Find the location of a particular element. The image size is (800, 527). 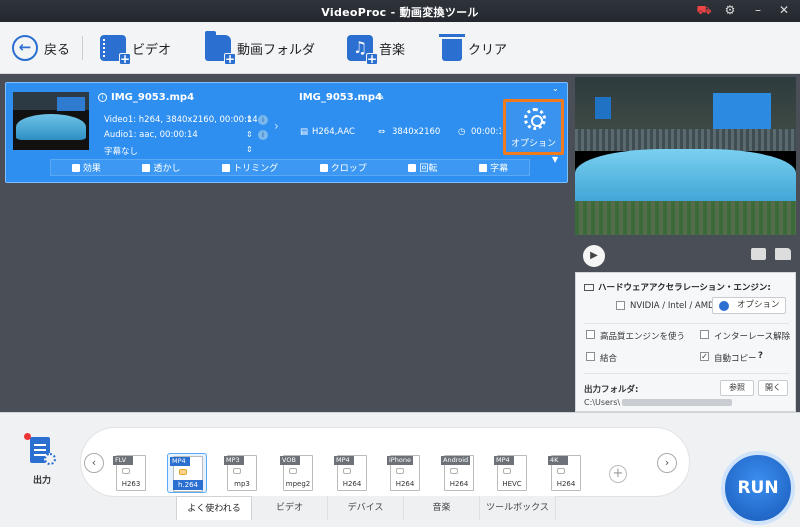

clear-button: クリア is located at coordinates (473, 48).